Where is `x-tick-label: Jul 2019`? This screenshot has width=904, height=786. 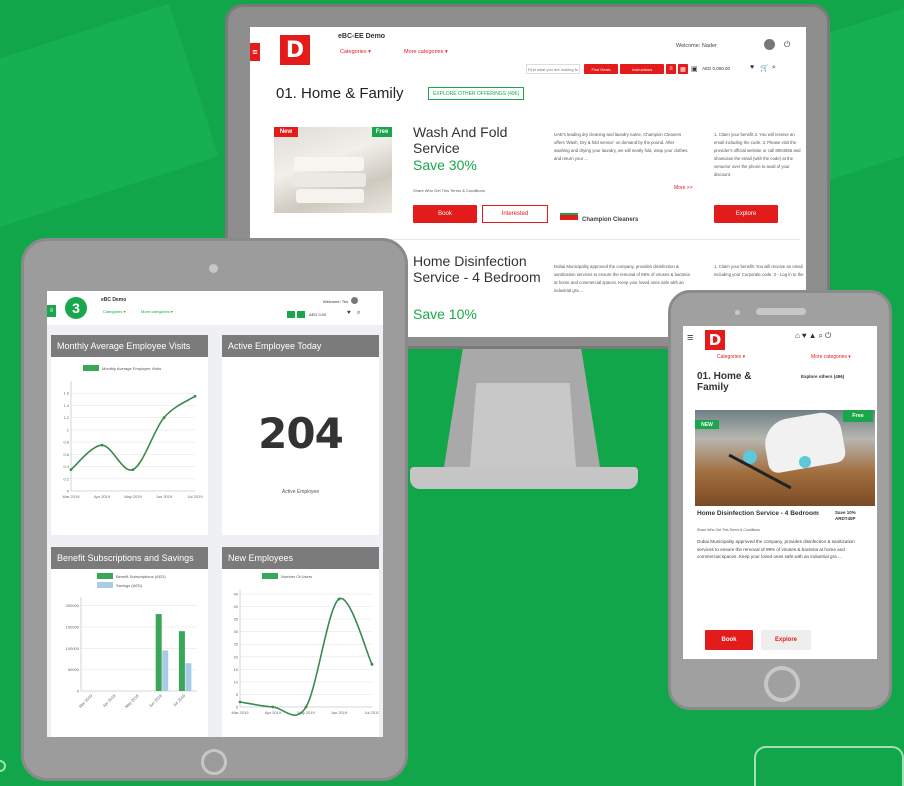 x-tick-label: Jul 2019 is located at coordinates (195, 496).